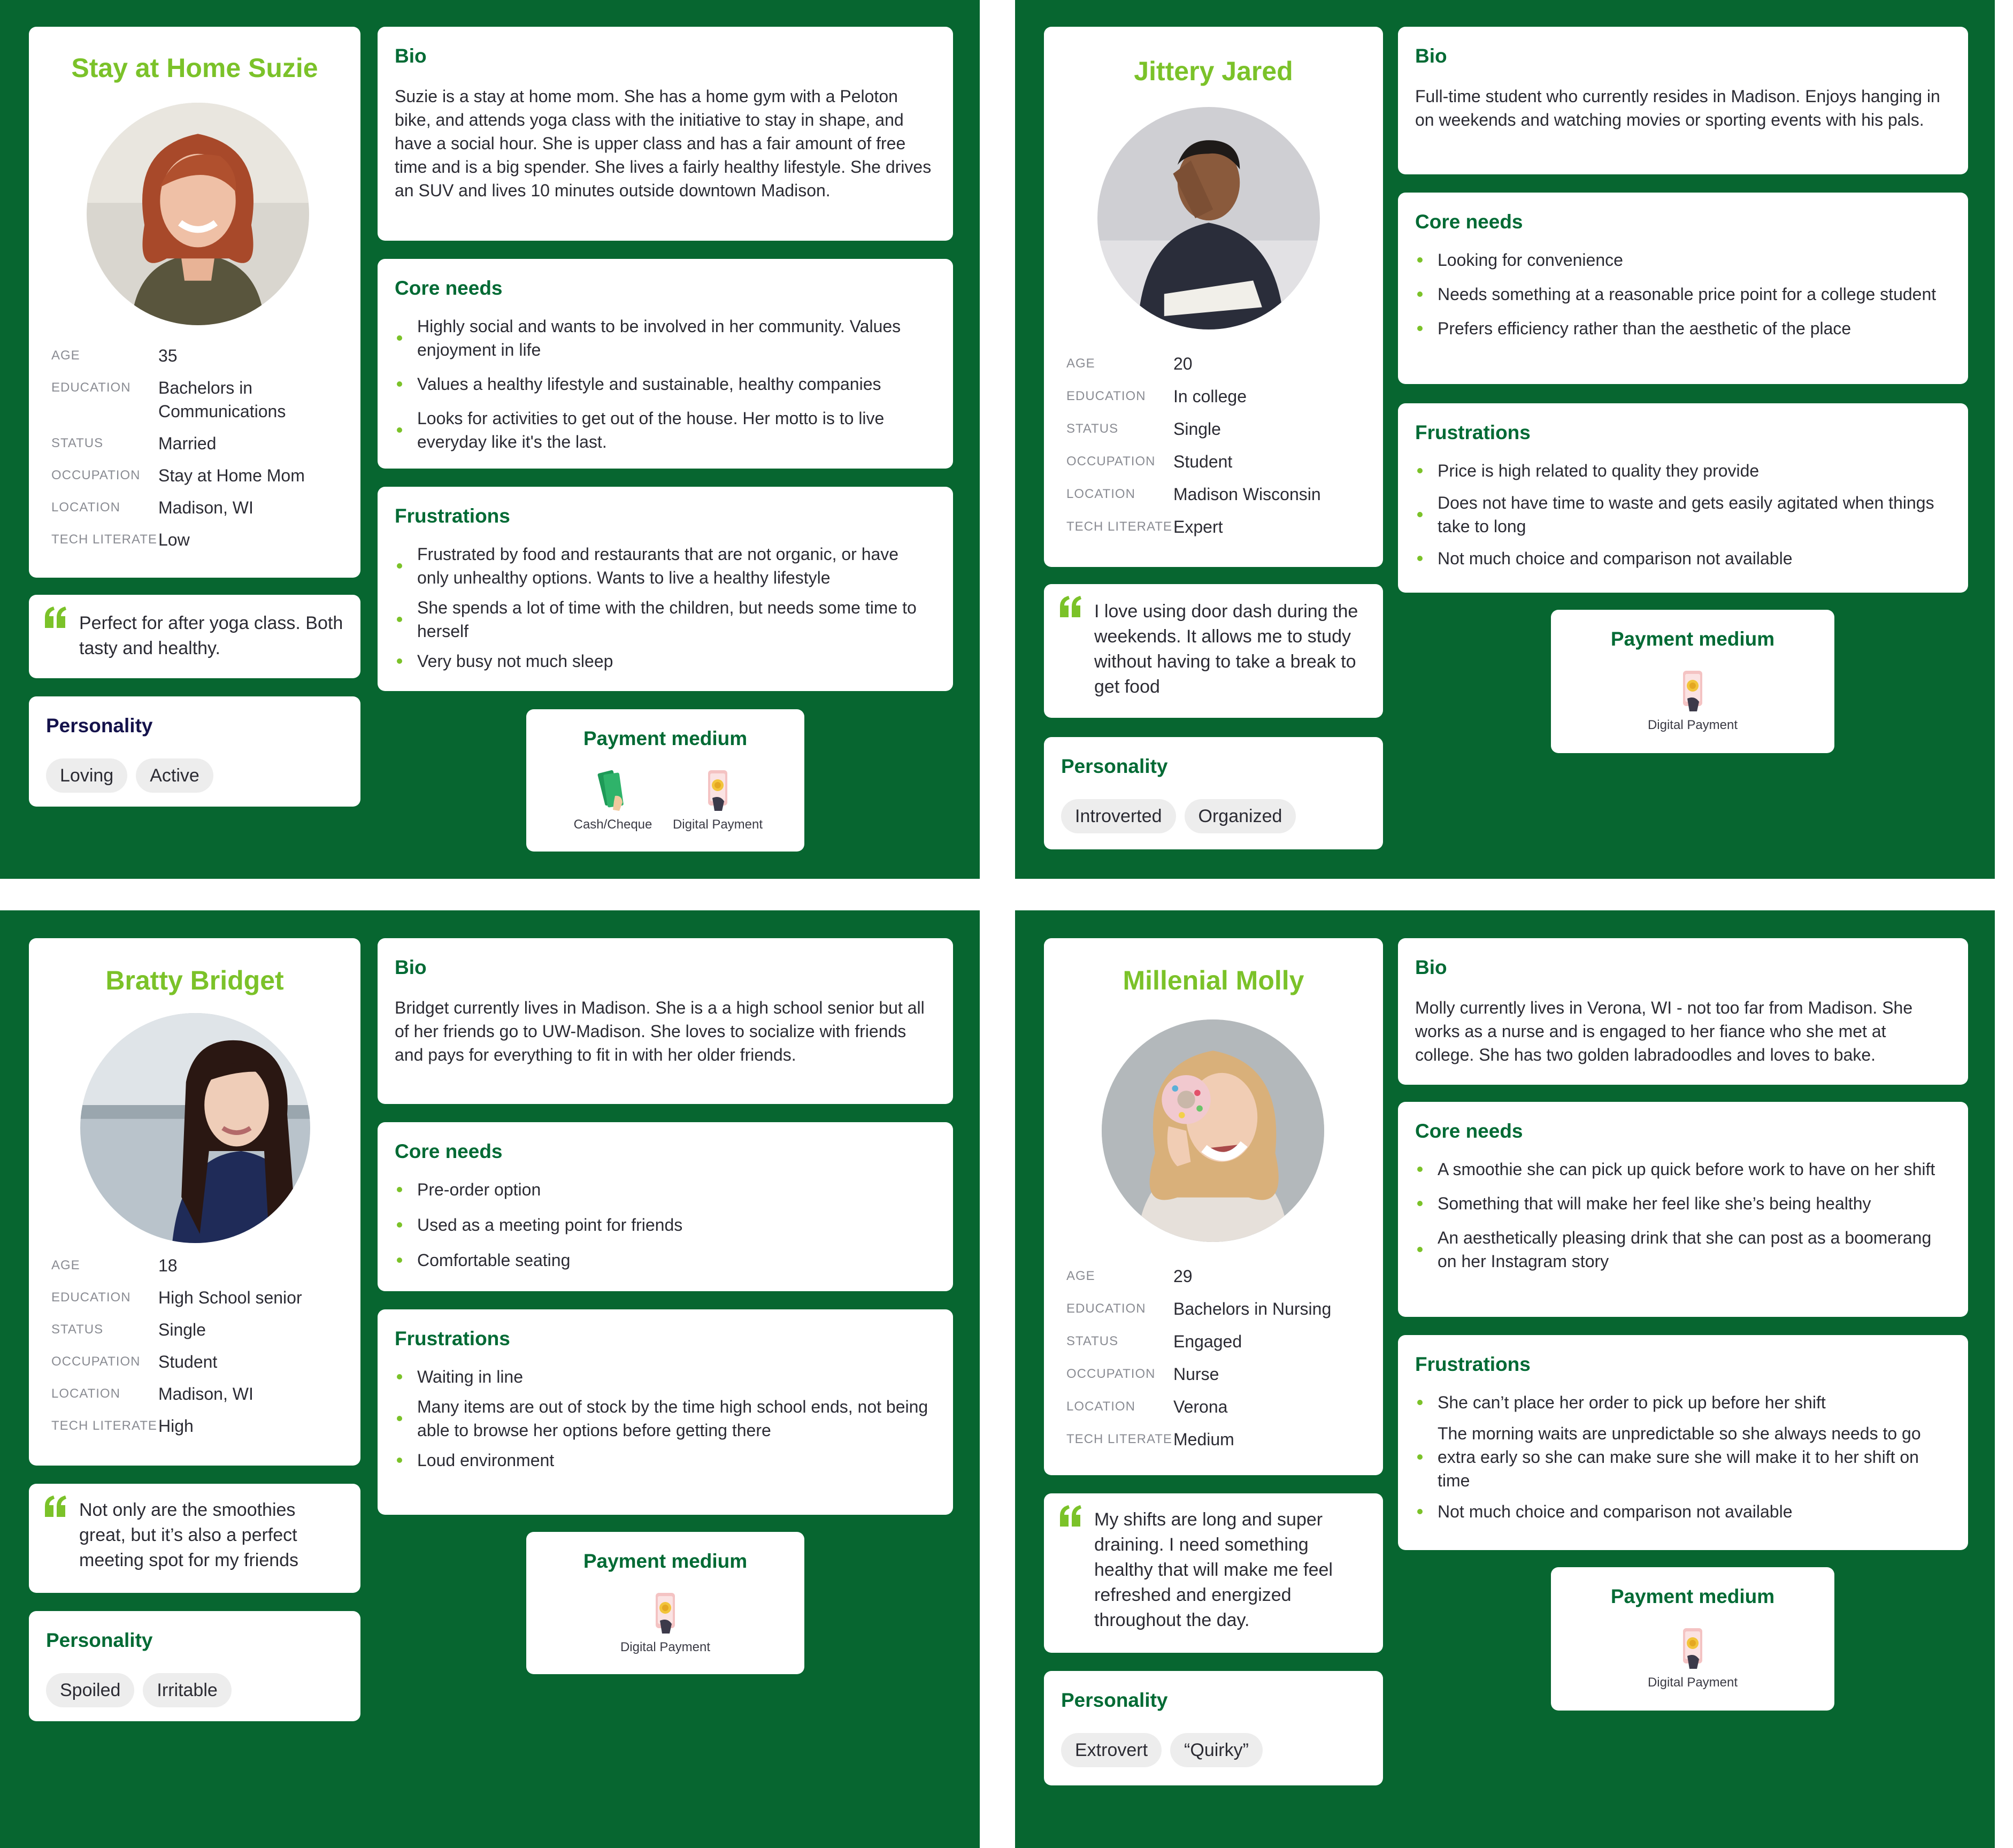  I want to click on personality-tag: Organized, so click(1240, 816).